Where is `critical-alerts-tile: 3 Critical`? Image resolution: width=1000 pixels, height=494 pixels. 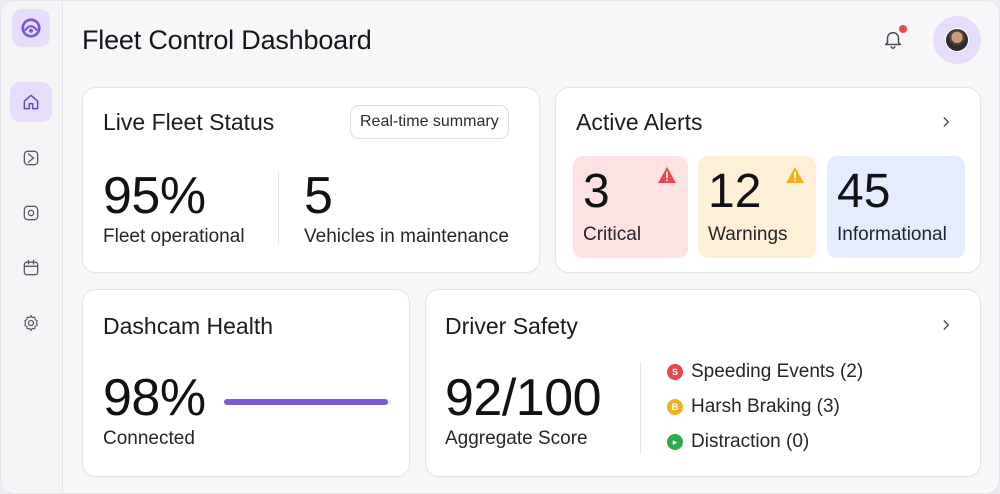 critical-alerts-tile: 3 Critical is located at coordinates (630, 207).